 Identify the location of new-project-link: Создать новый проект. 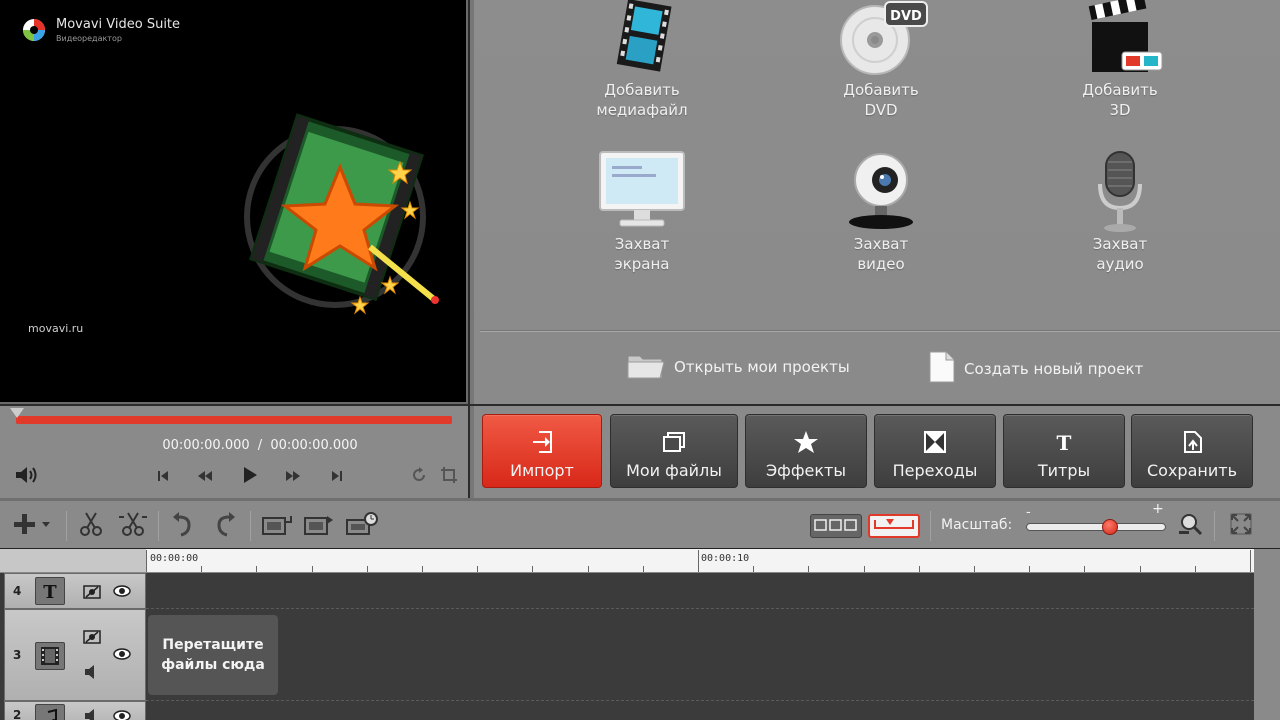
(1034, 369).